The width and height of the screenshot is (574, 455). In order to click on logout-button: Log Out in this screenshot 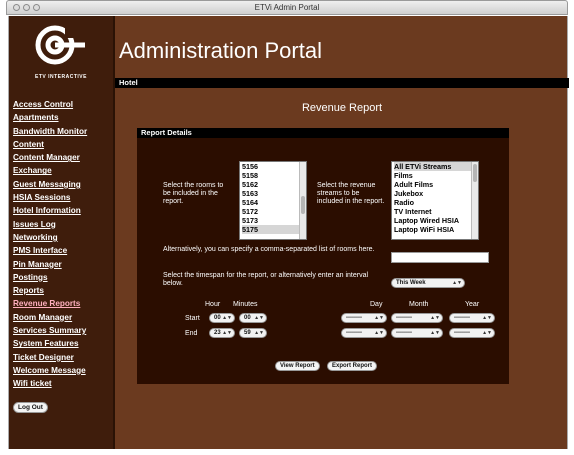, I will do `click(30, 407)`.